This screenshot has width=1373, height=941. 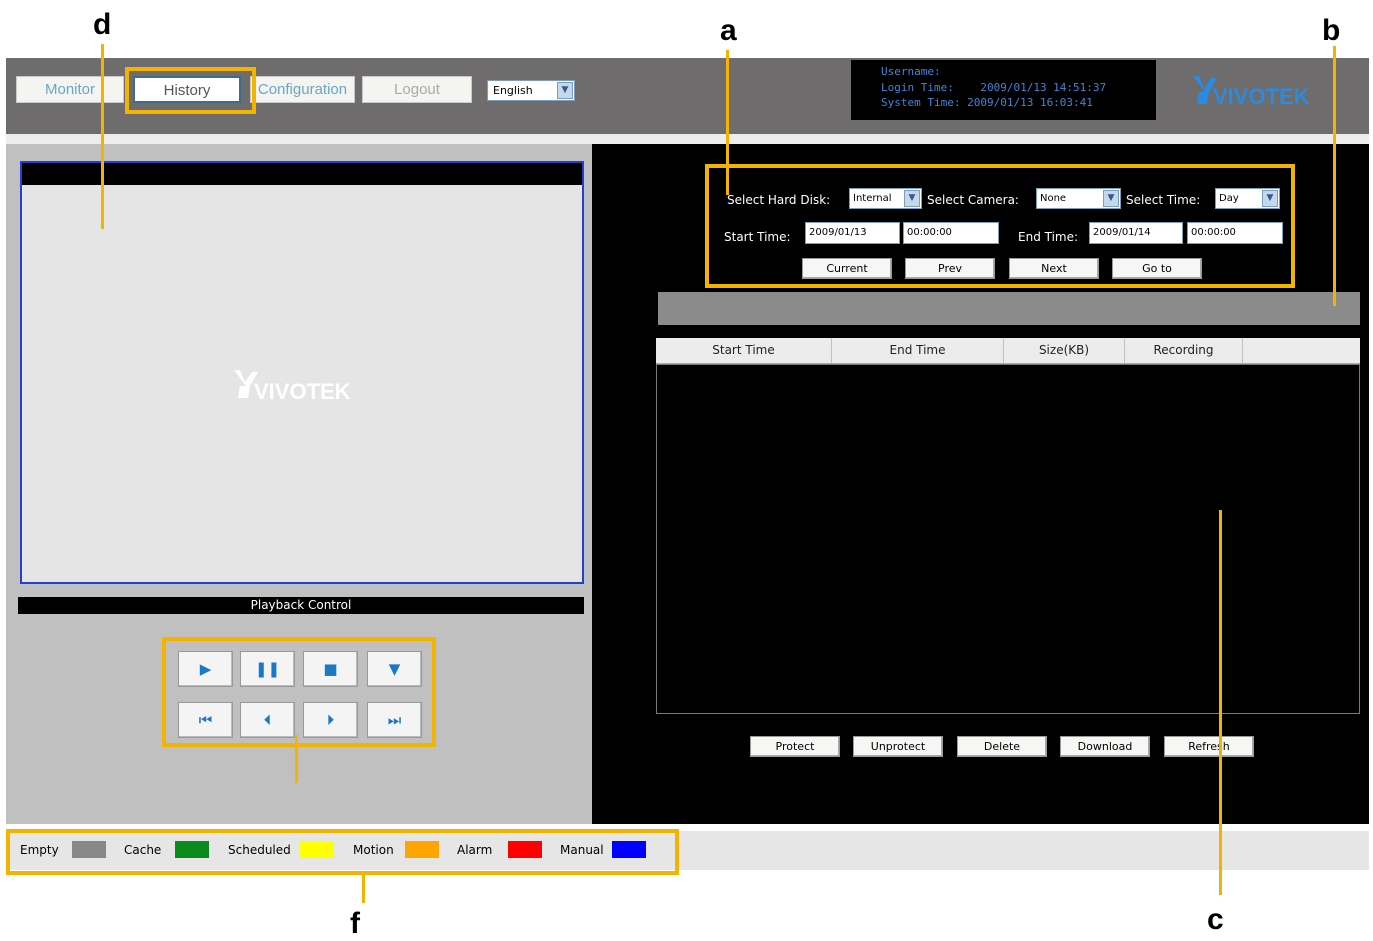 What do you see at coordinates (70, 89) in the screenshot?
I see `monitor-button: Monitor` at bounding box center [70, 89].